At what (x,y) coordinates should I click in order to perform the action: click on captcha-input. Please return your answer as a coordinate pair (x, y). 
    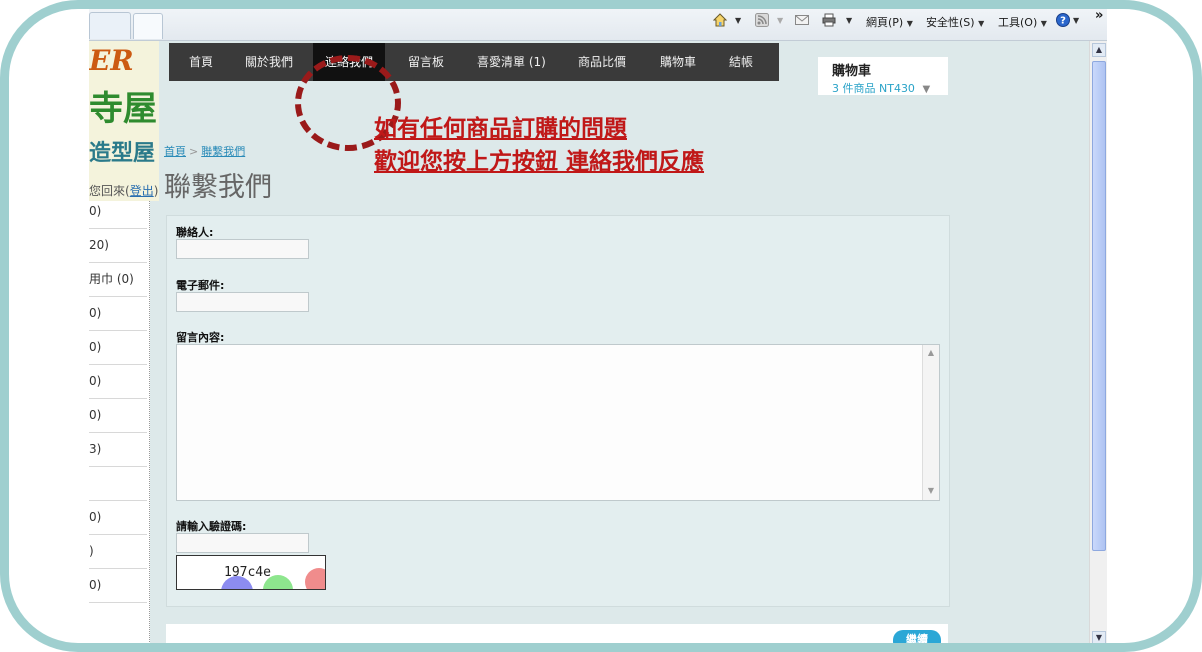
    Looking at the image, I should click on (242, 543).